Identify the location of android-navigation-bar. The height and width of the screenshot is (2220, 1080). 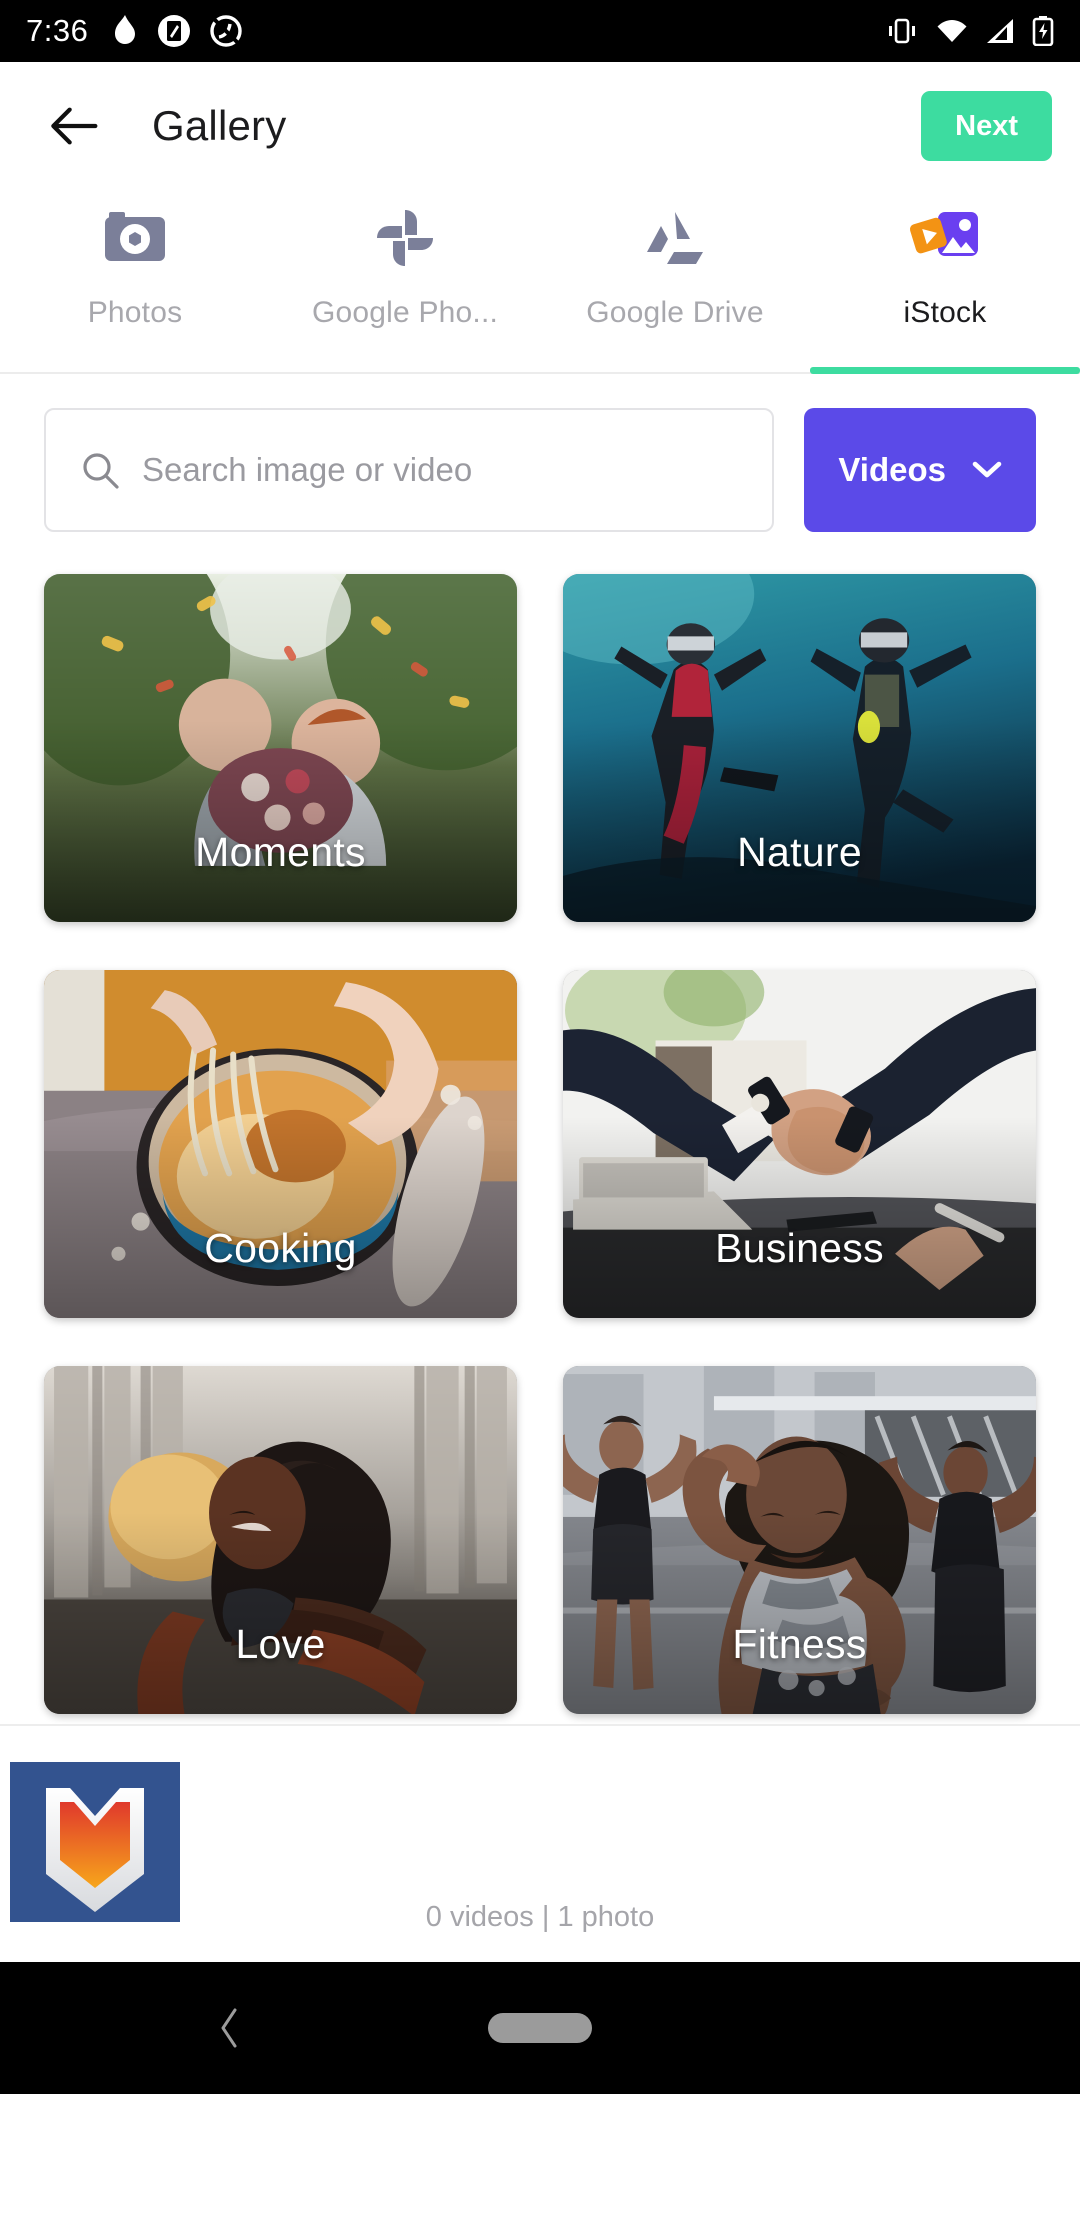
(540, 2028).